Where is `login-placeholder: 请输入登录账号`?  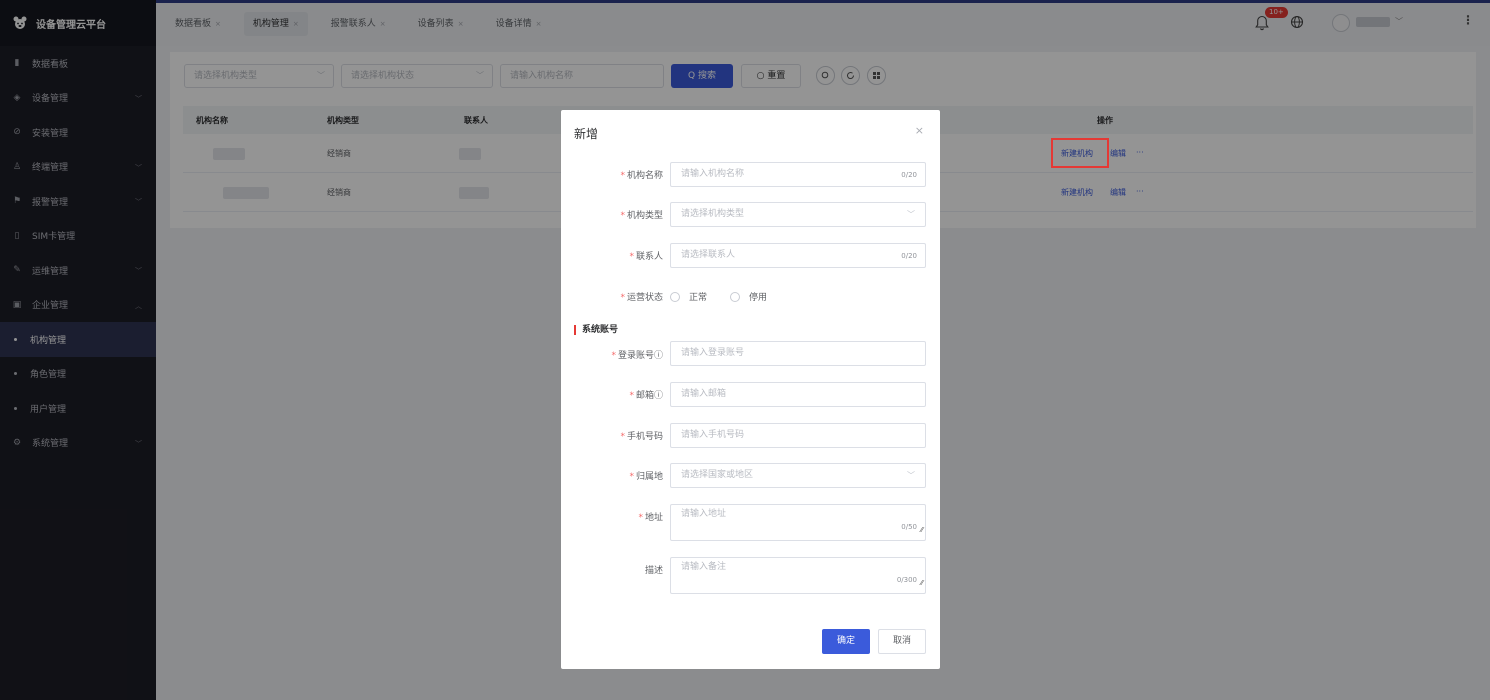
login-placeholder: 请输入登录账号 is located at coordinates (713, 353).